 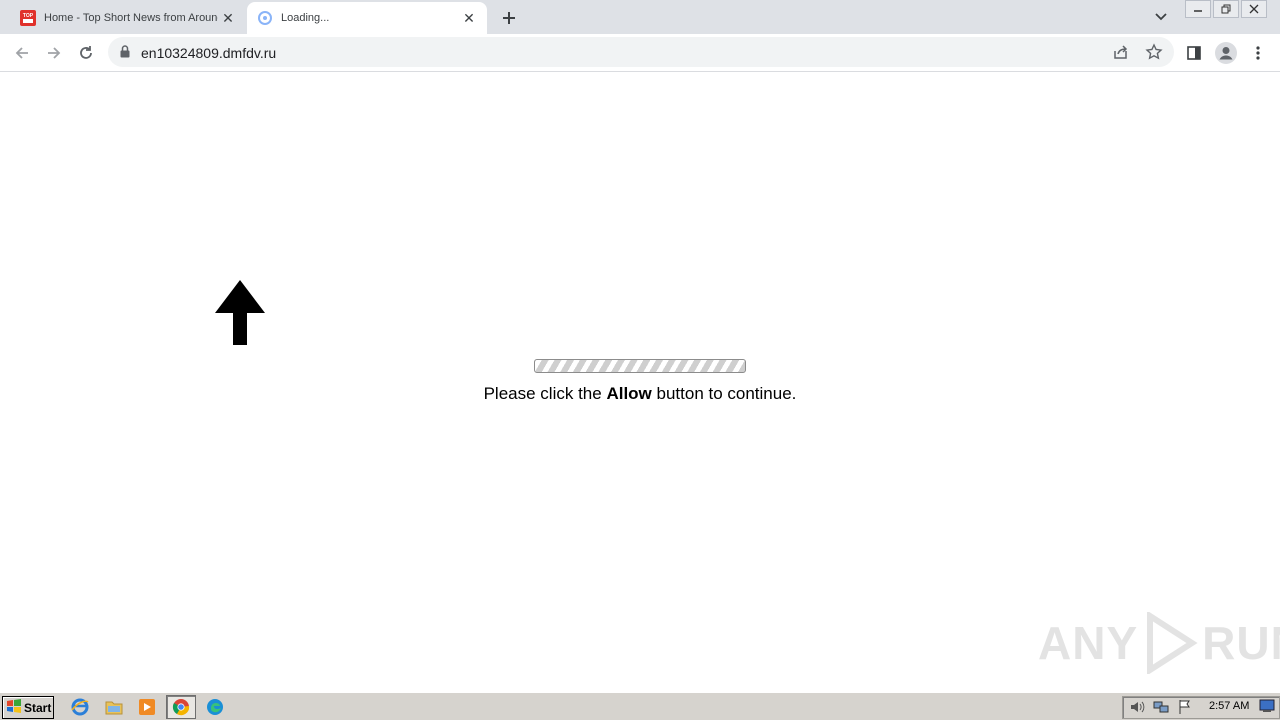 I want to click on restore-button, so click(x=1226, y=9).